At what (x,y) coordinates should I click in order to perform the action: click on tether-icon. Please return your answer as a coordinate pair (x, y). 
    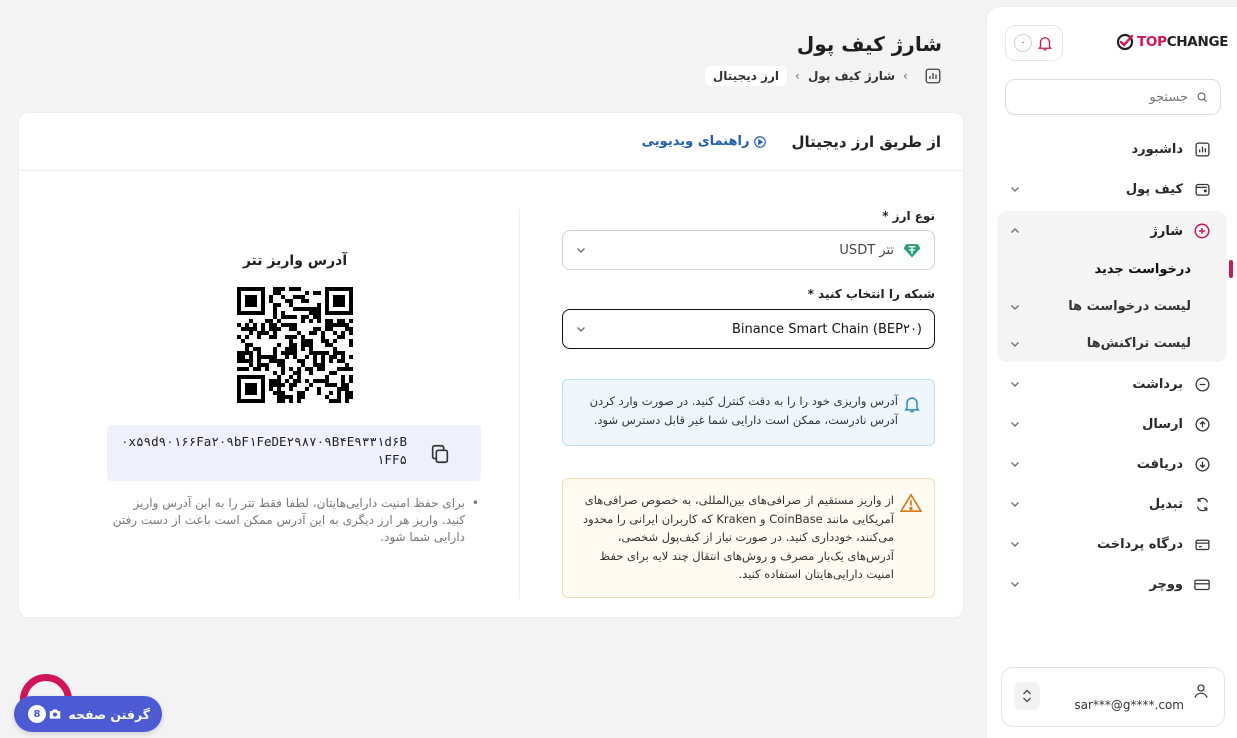
    Looking at the image, I should click on (912, 251).